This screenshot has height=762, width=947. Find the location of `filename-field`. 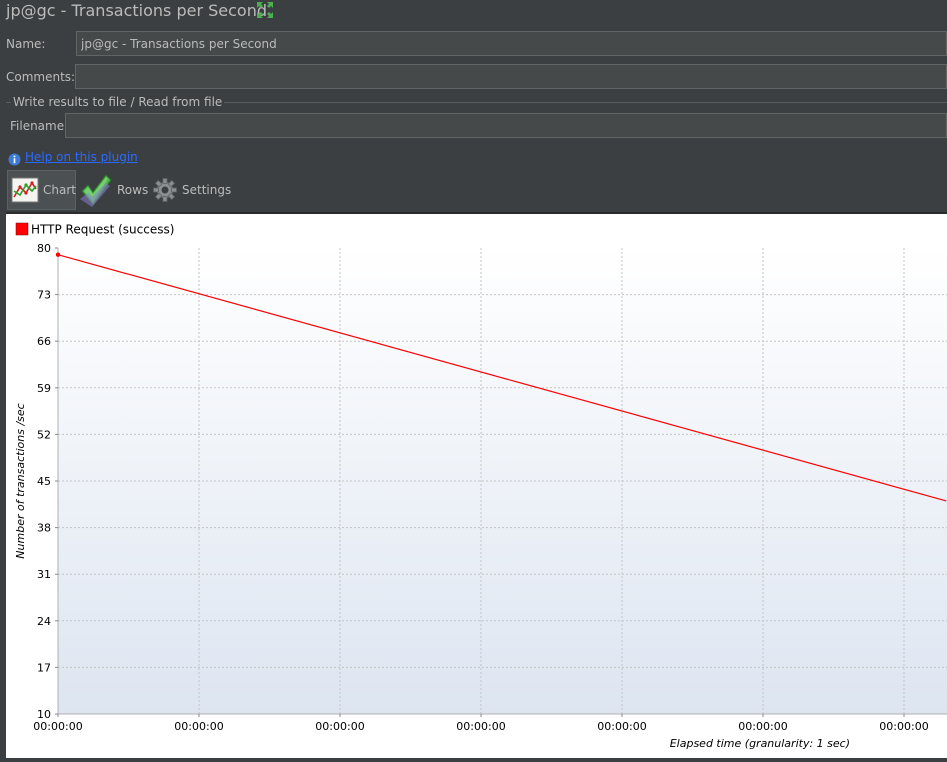

filename-field is located at coordinates (506, 125).